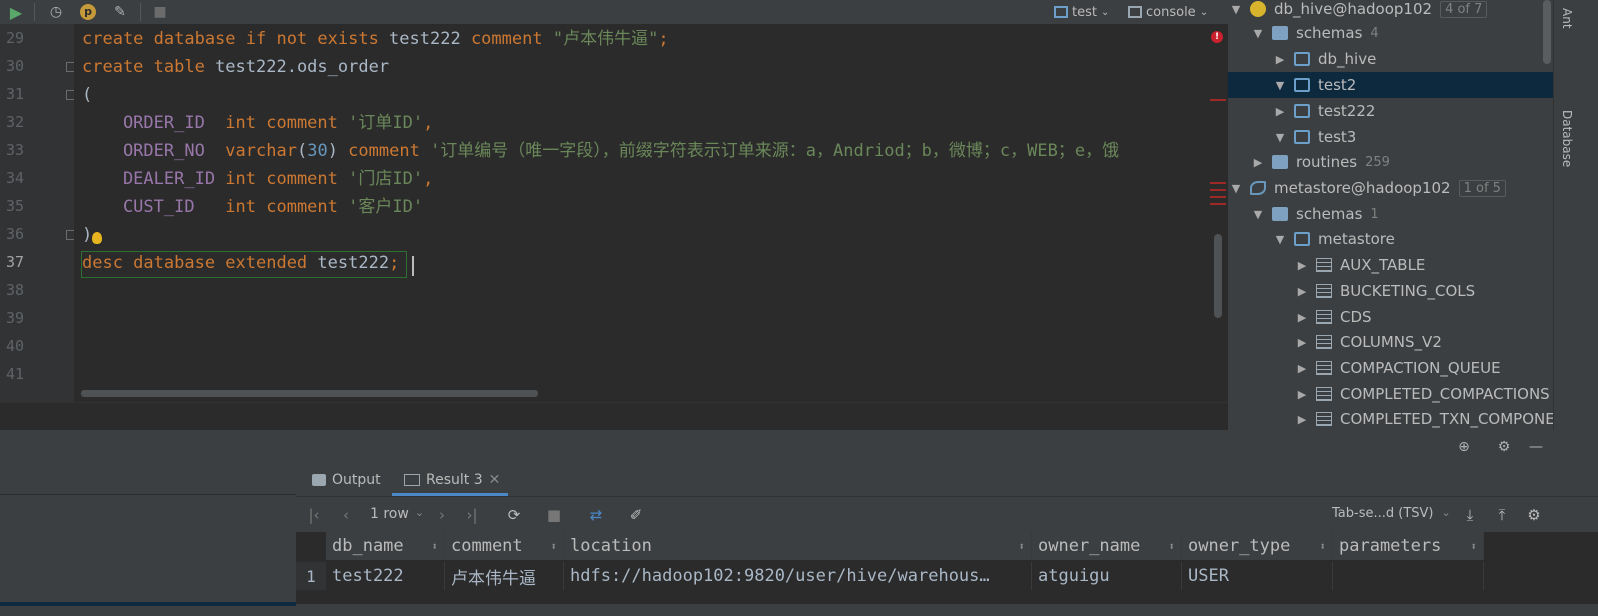  Describe the element at coordinates (314, 515) in the screenshot. I see `first-page-icon: |‹` at that location.